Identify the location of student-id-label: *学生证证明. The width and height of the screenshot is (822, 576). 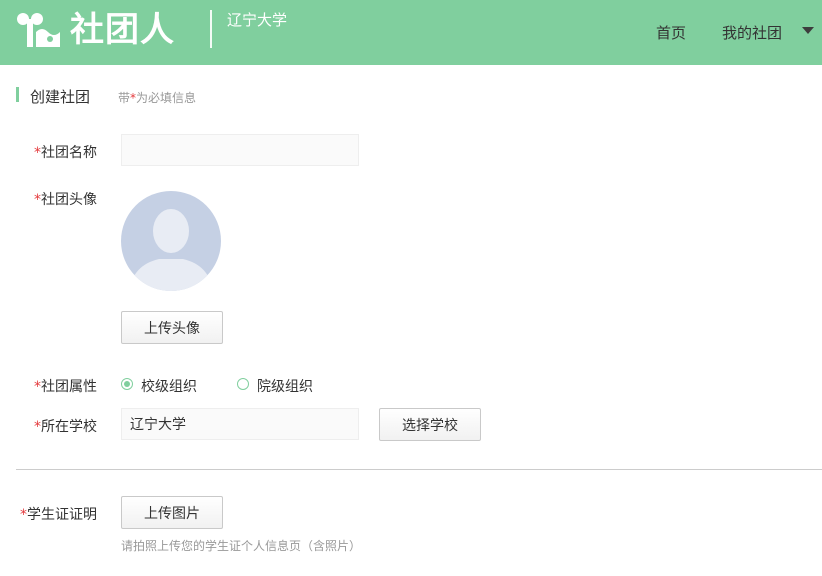
(58, 515).